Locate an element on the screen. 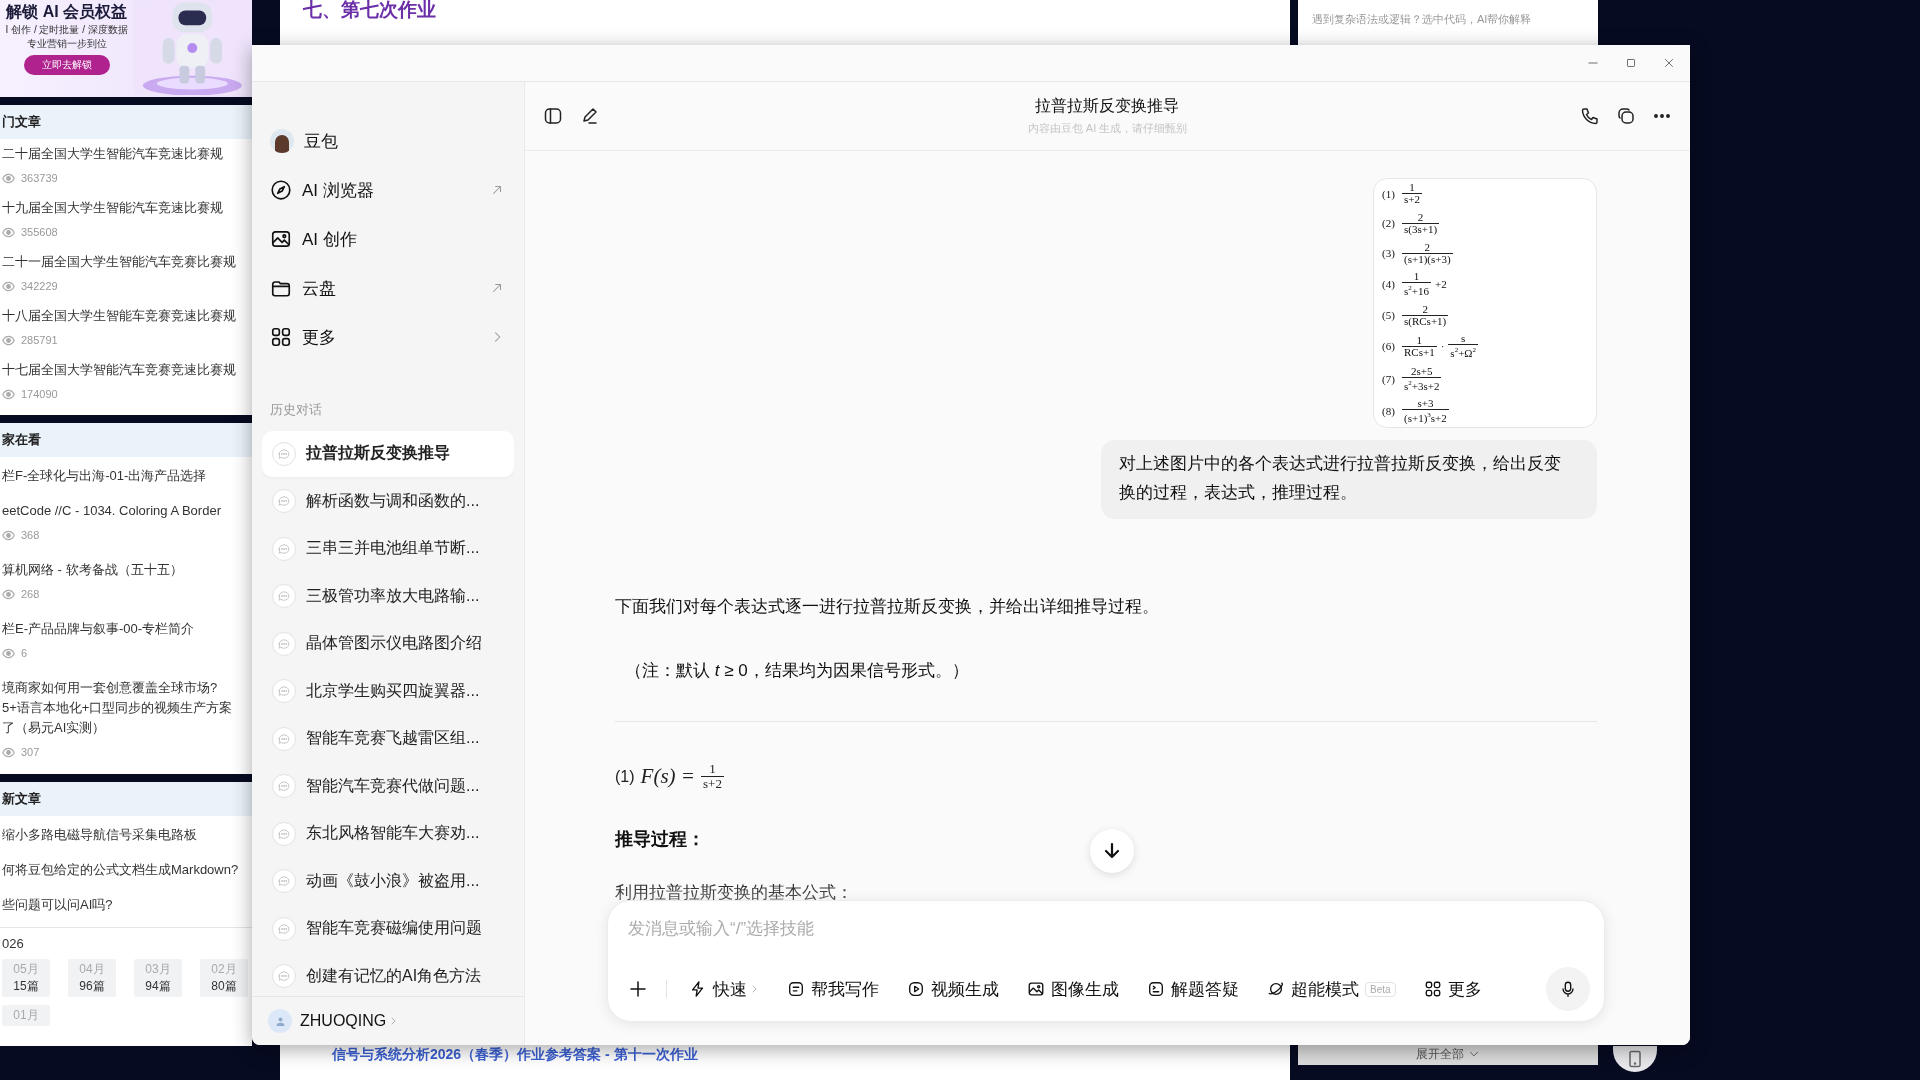 The width and height of the screenshot is (1920, 1080). denominator: RCs+1 is located at coordinates (1419, 351).